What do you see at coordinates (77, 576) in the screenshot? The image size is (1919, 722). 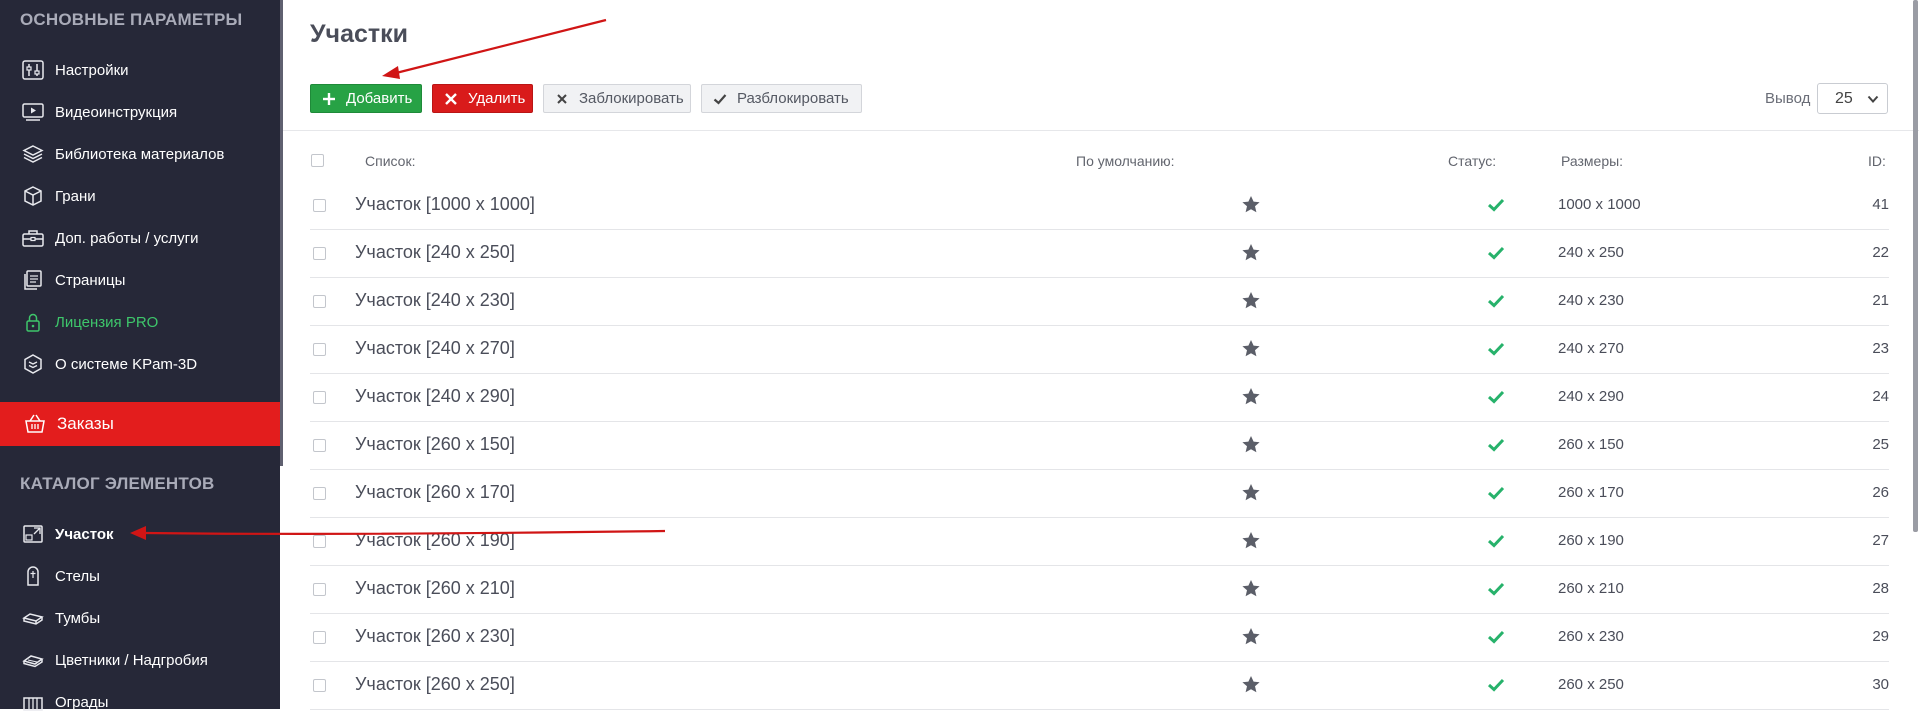 I see `sidebar-item-label: Стелы` at bounding box center [77, 576].